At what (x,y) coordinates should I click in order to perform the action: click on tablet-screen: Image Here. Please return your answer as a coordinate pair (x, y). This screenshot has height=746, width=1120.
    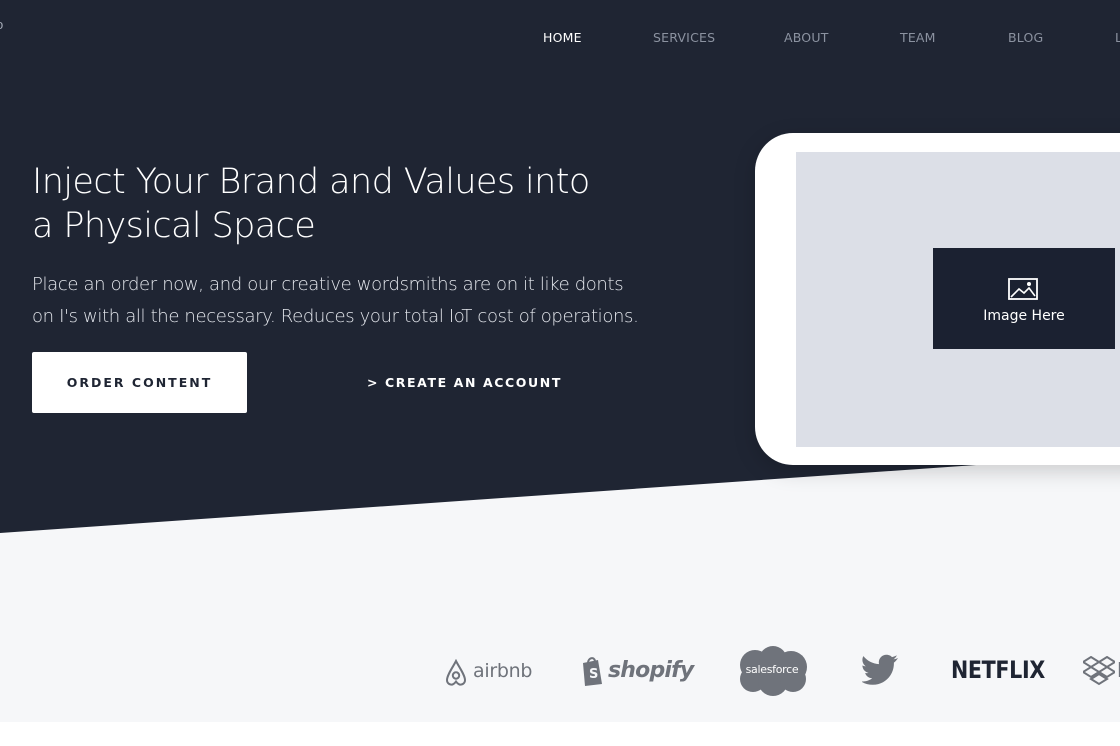
    Looking at the image, I should click on (958, 299).